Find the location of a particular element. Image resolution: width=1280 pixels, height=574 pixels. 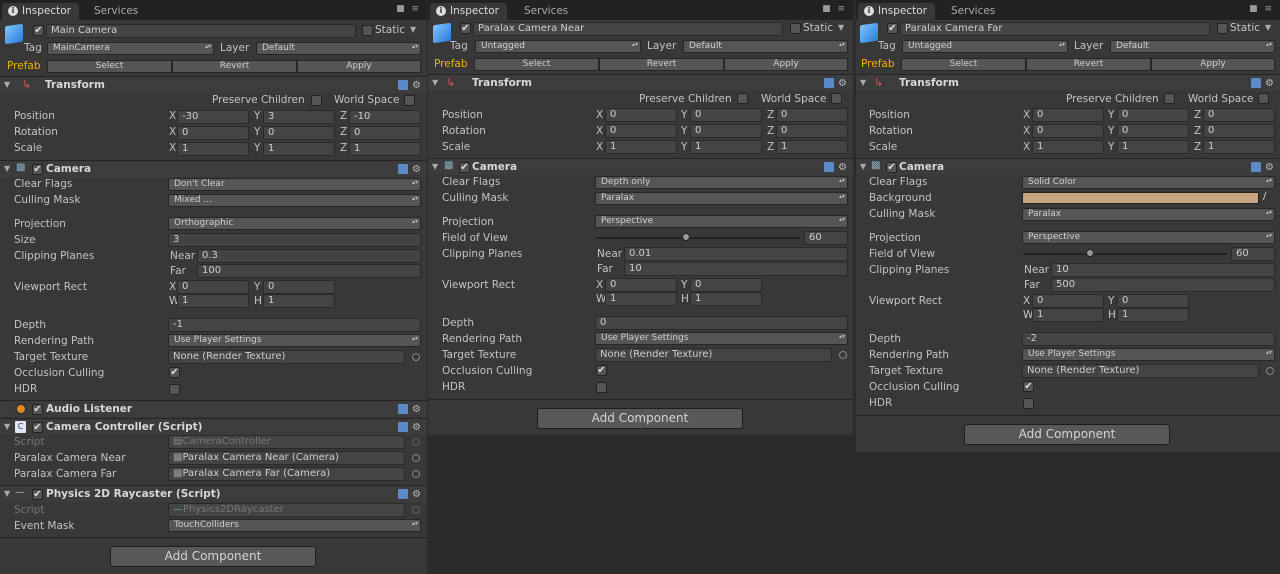

camera-header: ▼ ▩ ✔ Camera ⚙ is located at coordinates (1068, 166).